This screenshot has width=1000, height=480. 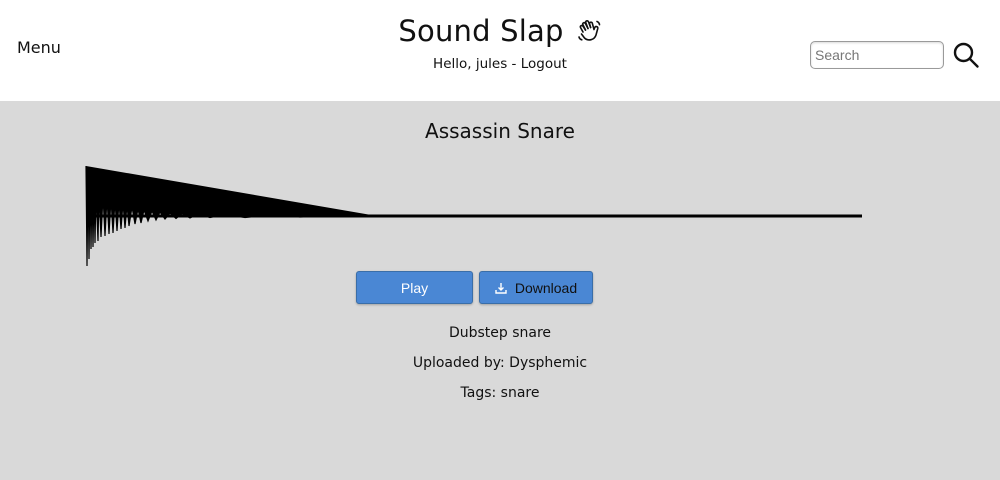 What do you see at coordinates (544, 64) in the screenshot?
I see `logout-link: Logout` at bounding box center [544, 64].